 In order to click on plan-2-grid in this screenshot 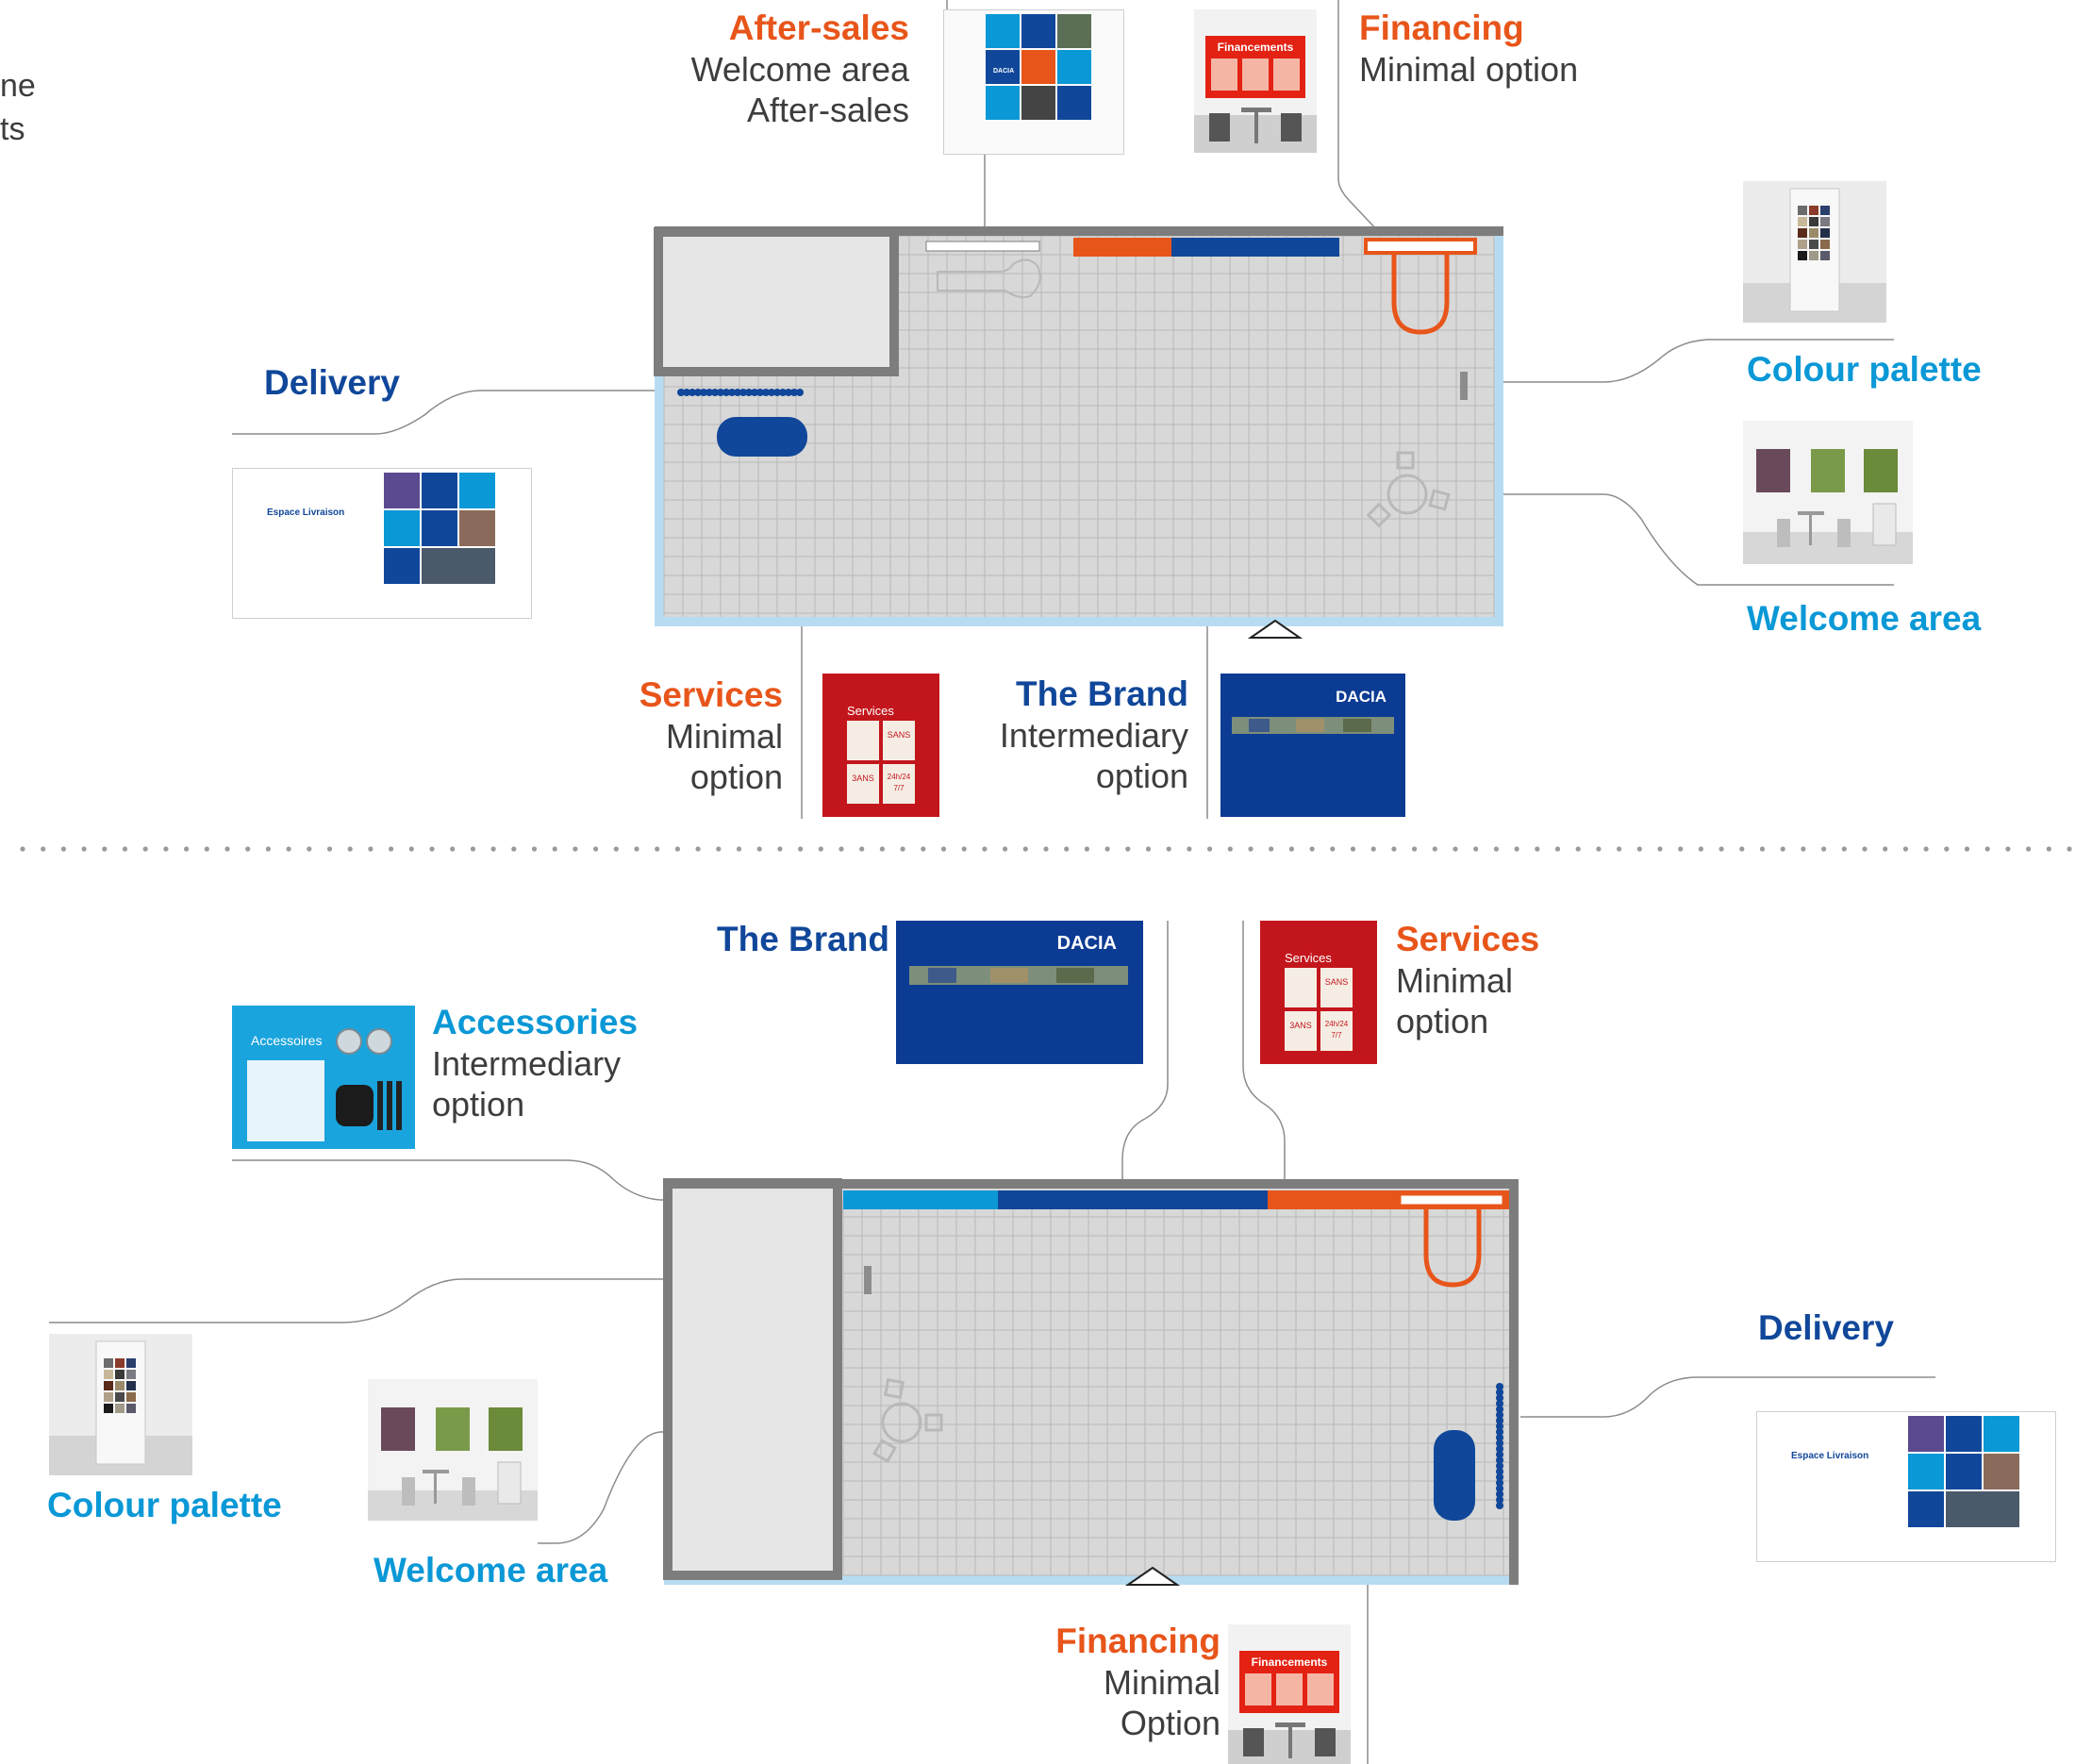, I will do `click(1175, 1387)`.